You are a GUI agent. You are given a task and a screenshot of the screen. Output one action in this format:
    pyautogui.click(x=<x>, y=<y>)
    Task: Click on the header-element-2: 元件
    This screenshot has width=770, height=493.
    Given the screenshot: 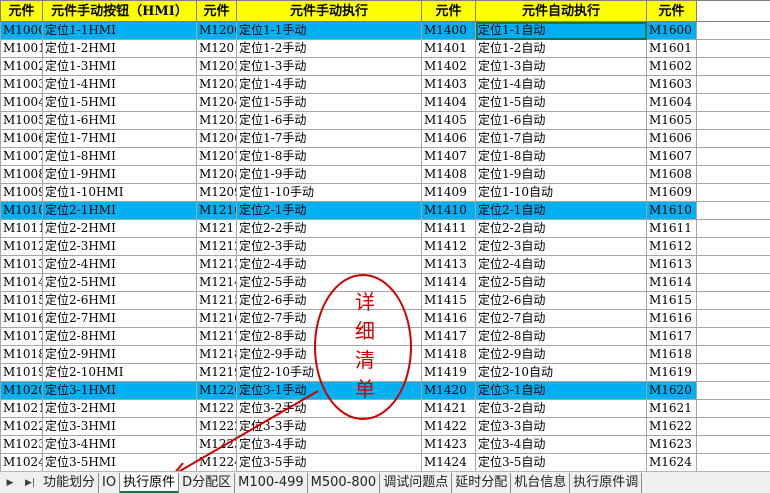 What is the action you would take?
    pyautogui.click(x=216, y=11)
    